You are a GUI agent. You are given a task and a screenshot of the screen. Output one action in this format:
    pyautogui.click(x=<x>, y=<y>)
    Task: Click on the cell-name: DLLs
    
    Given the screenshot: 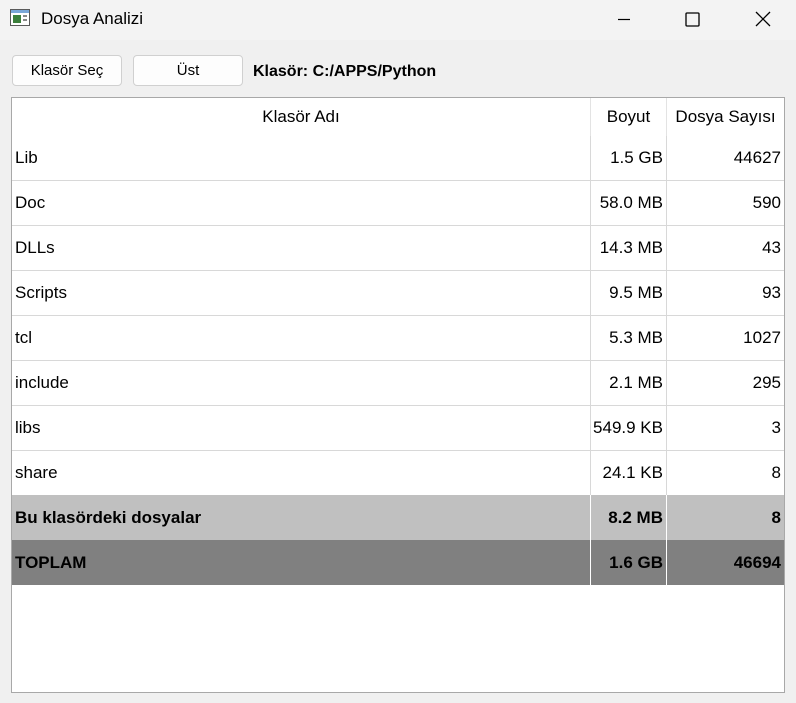 What is the action you would take?
    pyautogui.click(x=301, y=248)
    